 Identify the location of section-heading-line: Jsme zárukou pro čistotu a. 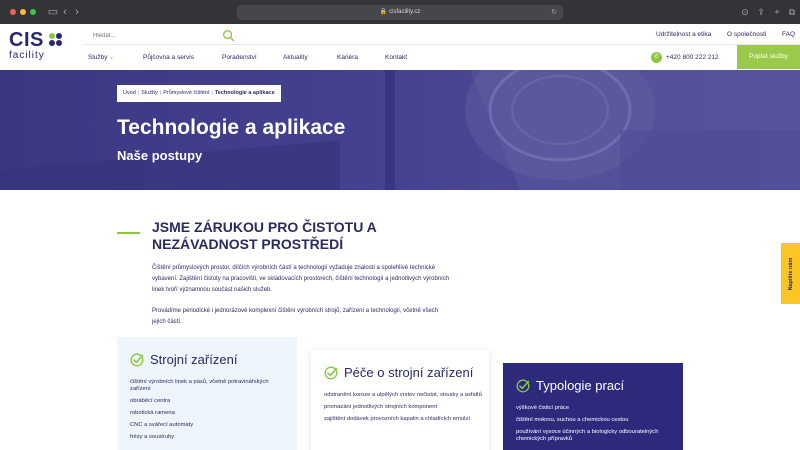
(264, 227).